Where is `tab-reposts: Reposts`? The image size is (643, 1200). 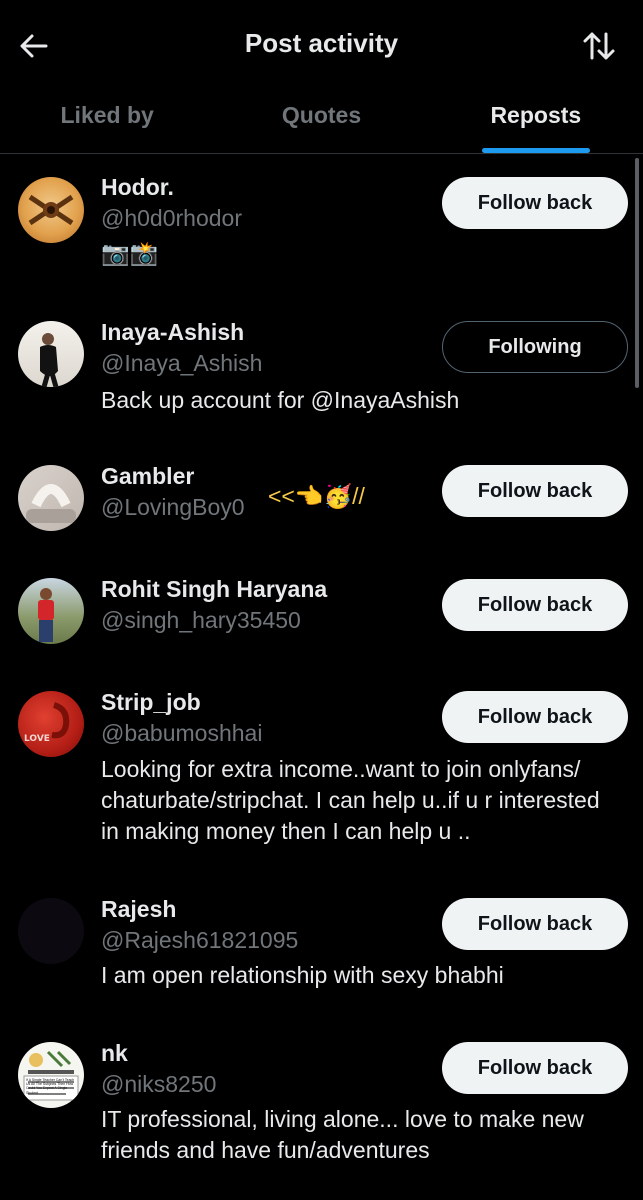 tab-reposts: Reposts is located at coordinates (536, 121).